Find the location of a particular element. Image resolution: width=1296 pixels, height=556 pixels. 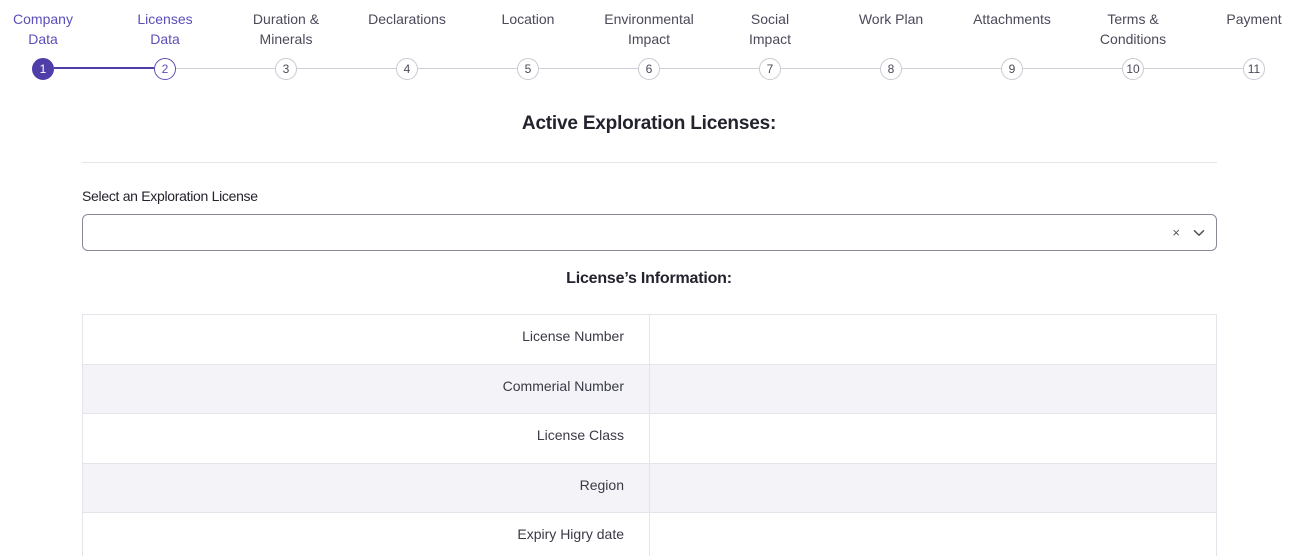

step-label-location: Location is located at coordinates (528, 19).